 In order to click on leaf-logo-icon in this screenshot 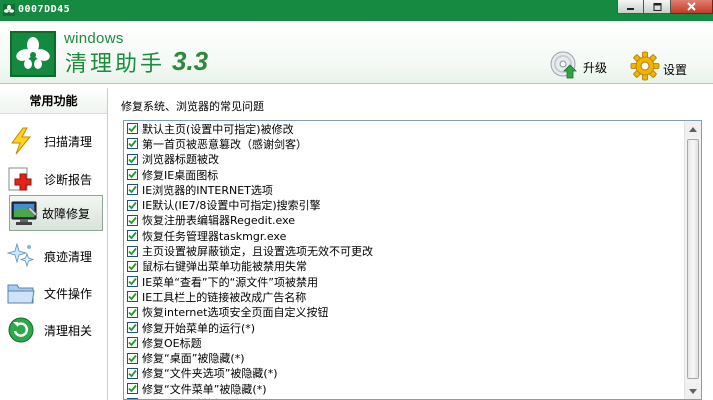, I will do `click(33, 53)`.